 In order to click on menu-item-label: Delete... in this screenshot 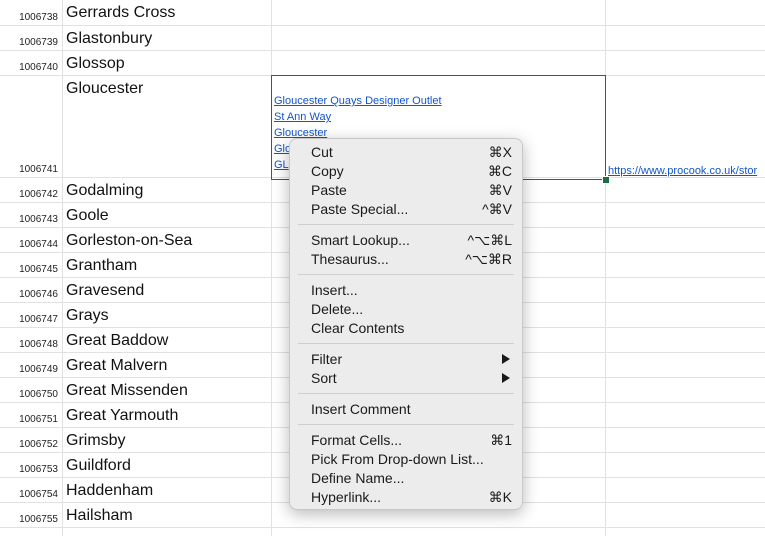, I will do `click(337, 309)`.